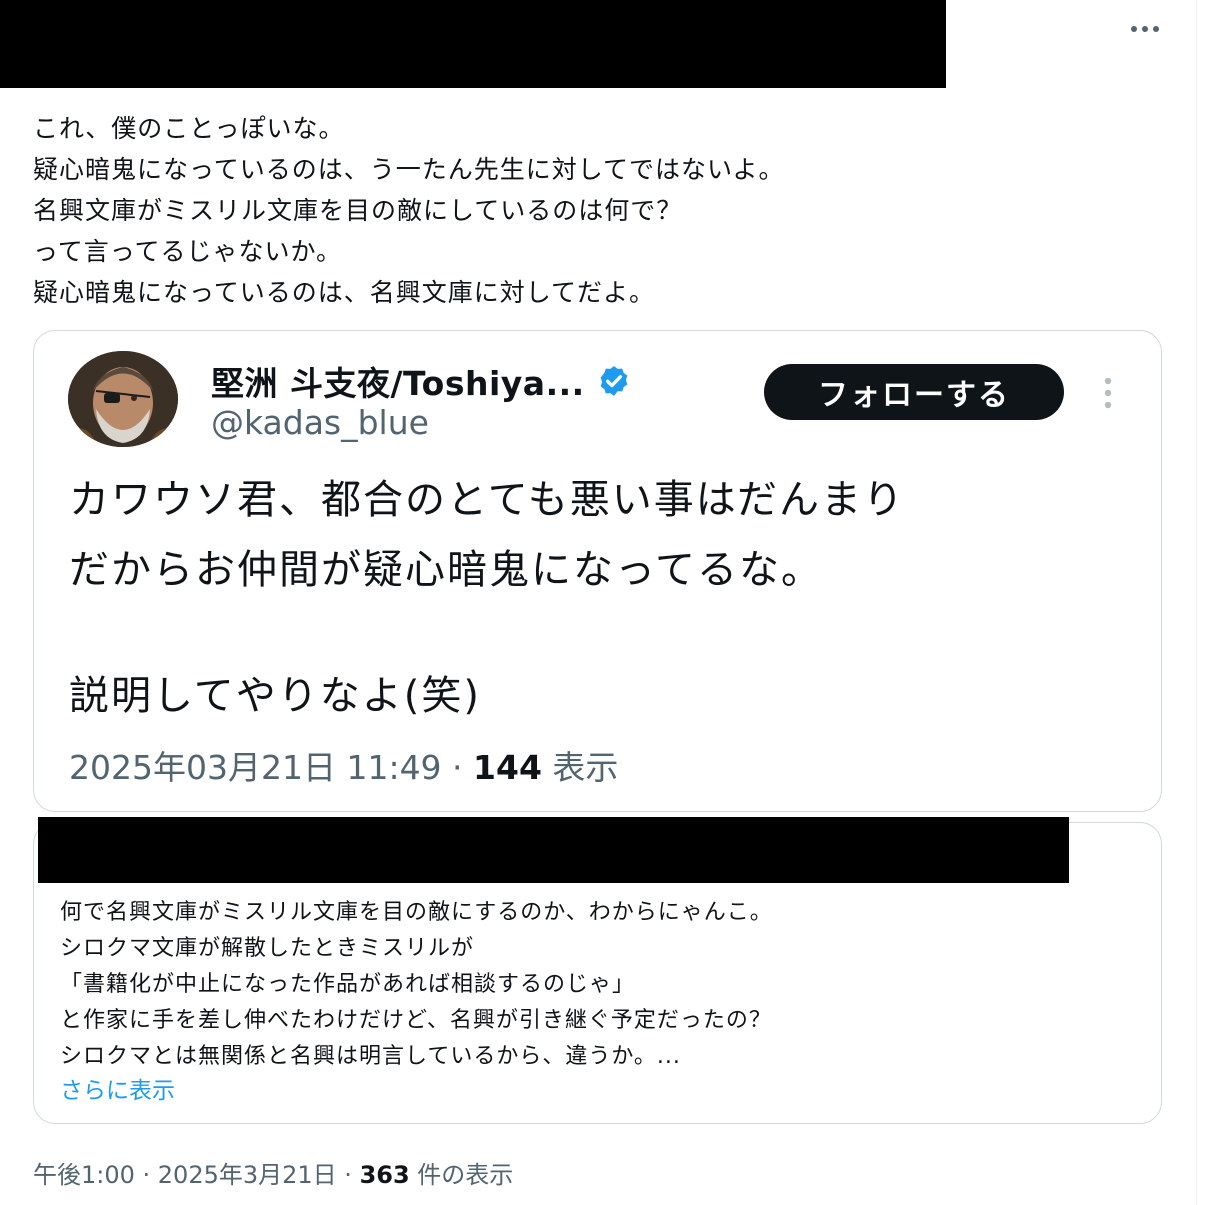 Image resolution: width=1205 pixels, height=1205 pixels. Describe the element at coordinates (507, 767) in the screenshot. I see `quoted-post-view-count: 144` at that location.